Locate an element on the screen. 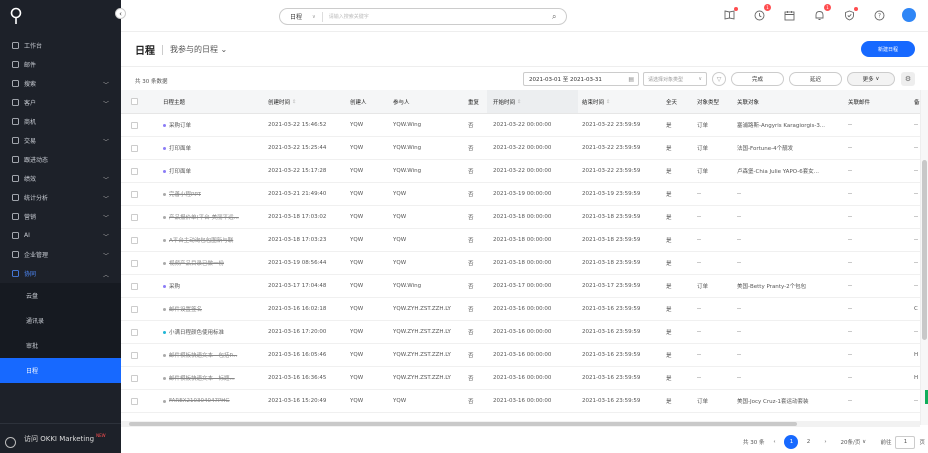 The image size is (928, 453). sidebar-item-11: 企业管理 ﹀ is located at coordinates (60, 254).